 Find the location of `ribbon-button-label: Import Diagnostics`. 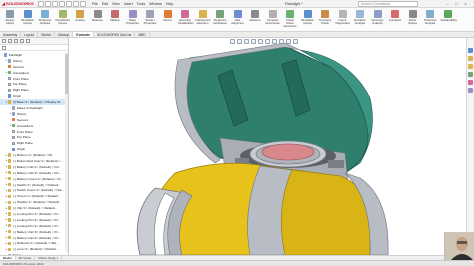

ribbon-button-label: Import Diagnostics is located at coordinates (342, 21).